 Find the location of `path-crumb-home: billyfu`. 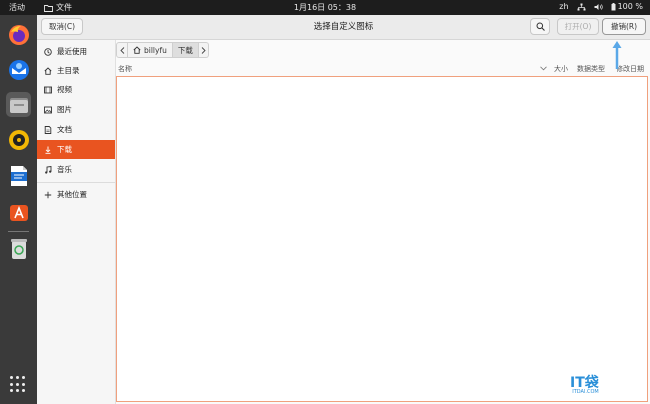

path-crumb-home: billyfu is located at coordinates (150, 50).